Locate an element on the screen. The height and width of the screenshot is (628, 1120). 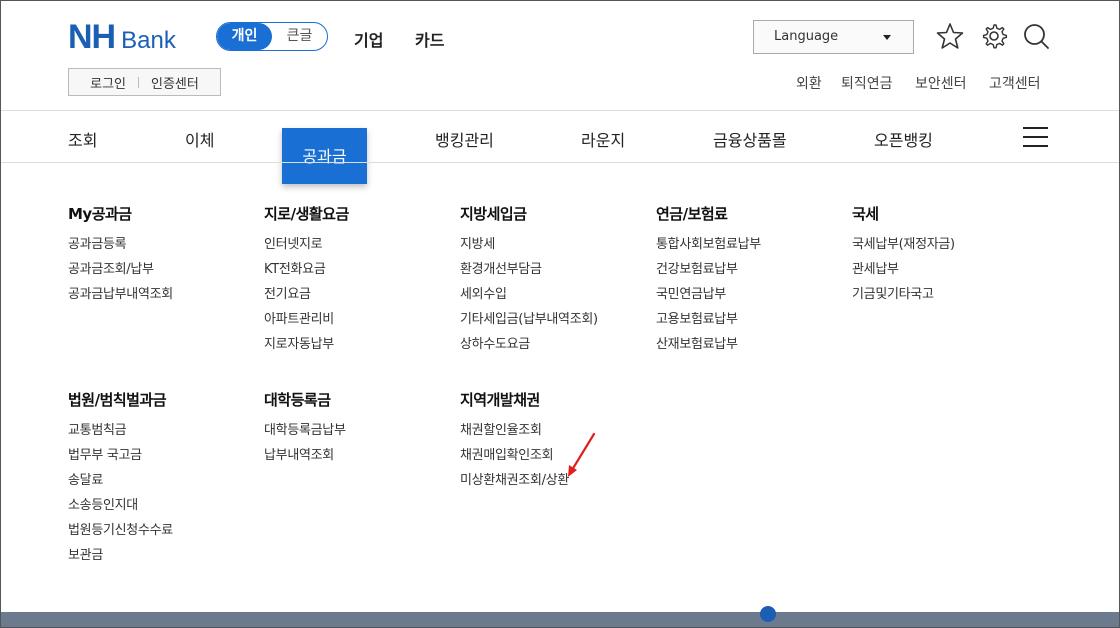
menu-item: 국세납부(재정자금) is located at coordinates (903, 244).